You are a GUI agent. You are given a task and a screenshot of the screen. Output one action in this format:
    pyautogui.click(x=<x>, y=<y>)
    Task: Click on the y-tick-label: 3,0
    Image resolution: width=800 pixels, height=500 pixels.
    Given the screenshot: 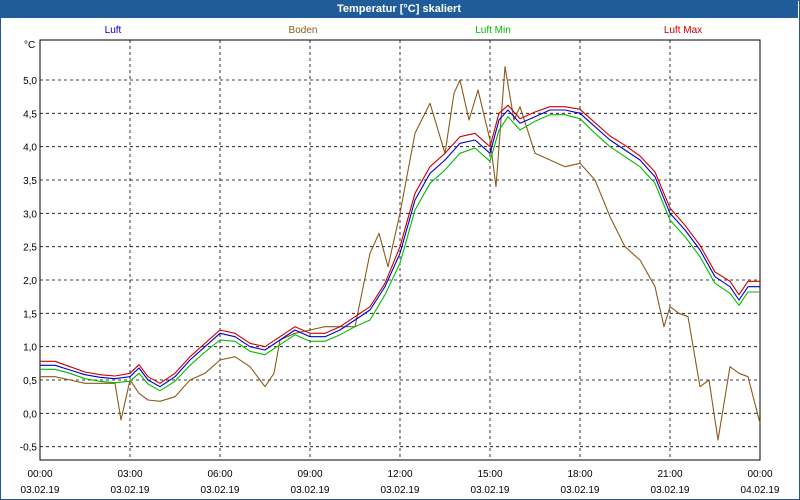 What is the action you would take?
    pyautogui.click(x=30, y=214)
    